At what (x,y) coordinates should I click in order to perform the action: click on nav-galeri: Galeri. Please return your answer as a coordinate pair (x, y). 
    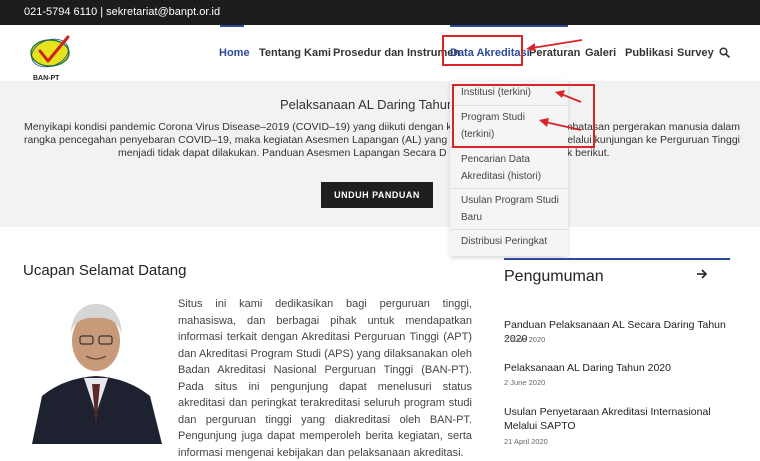
    Looking at the image, I should click on (600, 53).